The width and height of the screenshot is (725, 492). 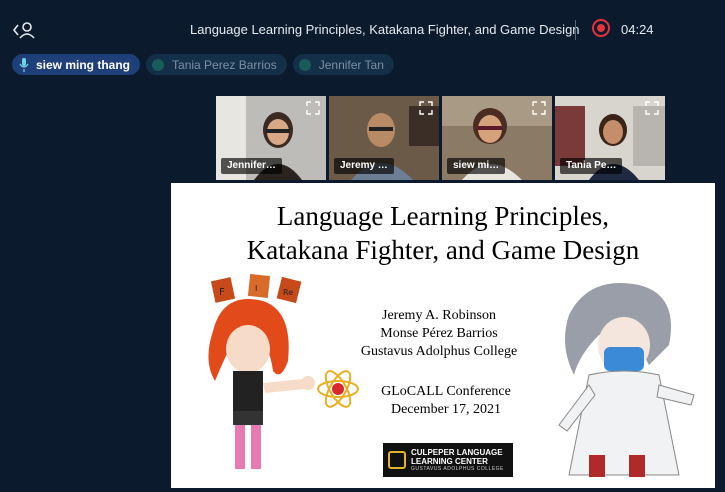 I want to click on fighter-girl-illustration: F I Re, so click(x=283, y=371).